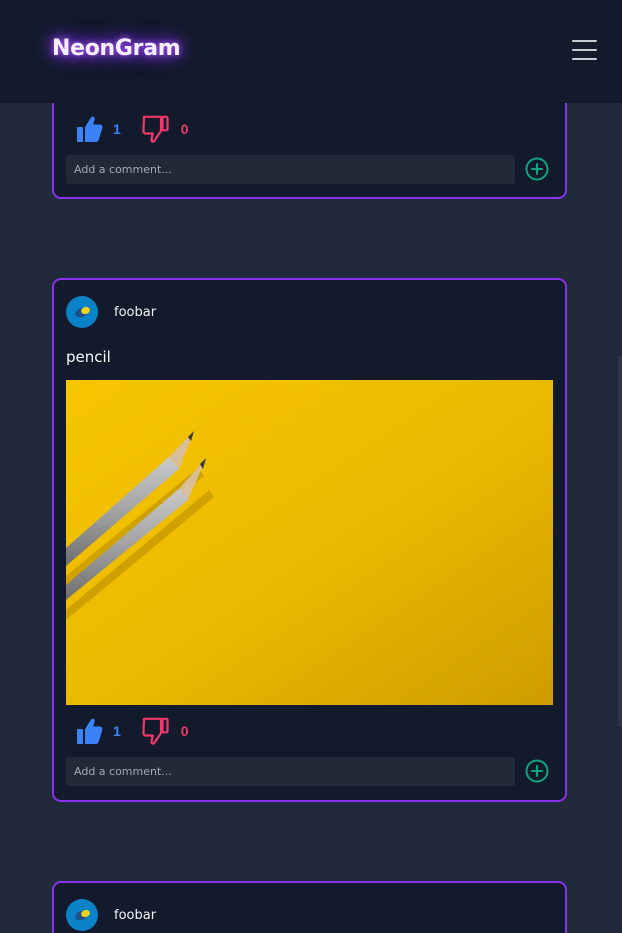 Image resolution: width=622 pixels, height=933 pixels. I want to click on app-logo: NeonGram, so click(116, 48).